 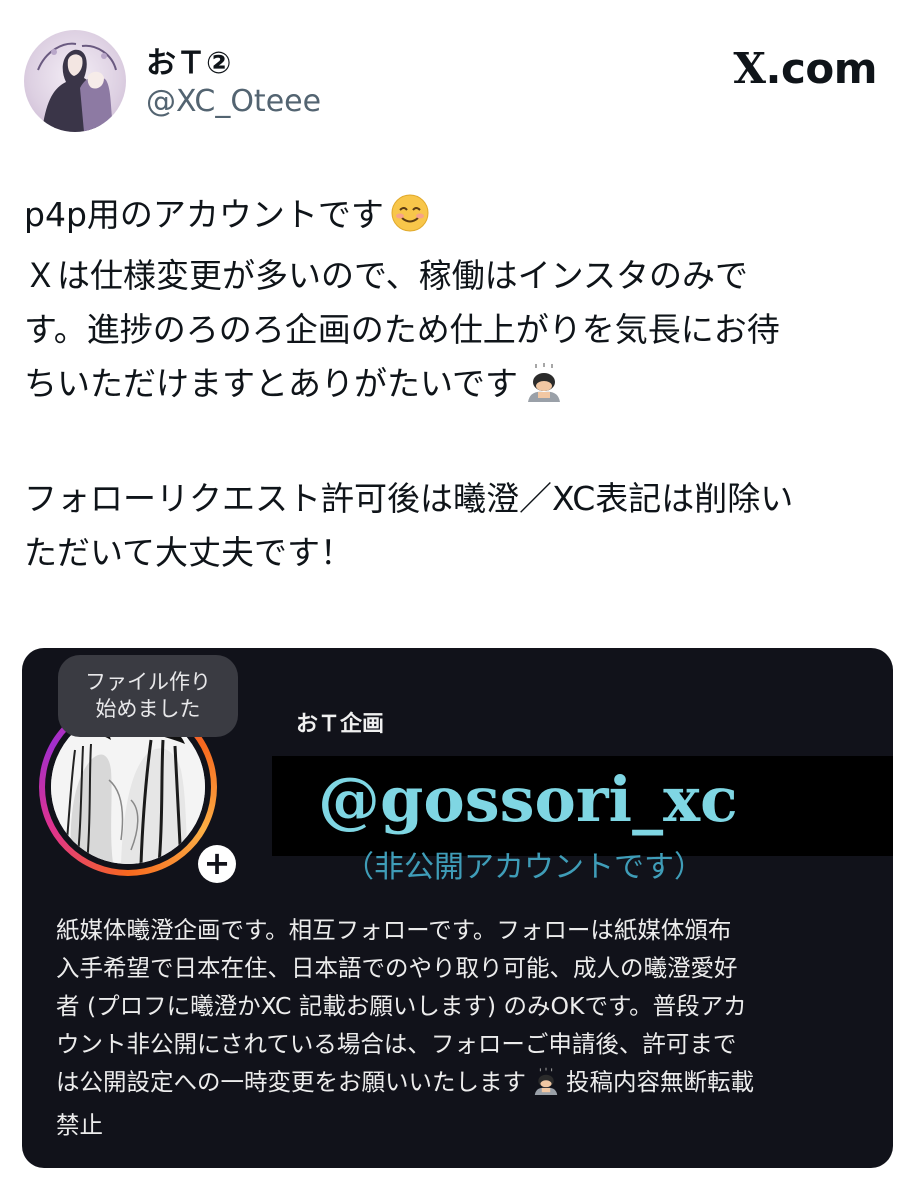 I want to click on private-account-note: （非公開アカウントです）, so click(x=524, y=867).